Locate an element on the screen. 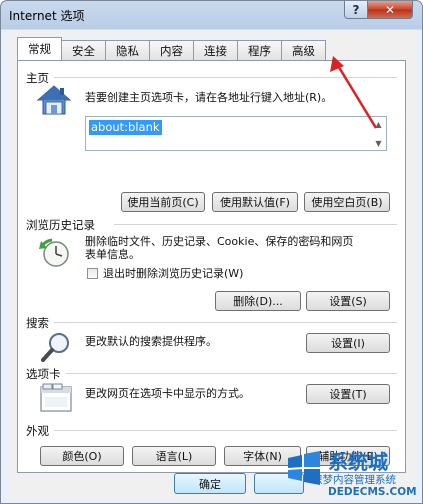 This screenshot has height=504, width=423. fonts-button: 字体(N) is located at coordinates (262, 456).